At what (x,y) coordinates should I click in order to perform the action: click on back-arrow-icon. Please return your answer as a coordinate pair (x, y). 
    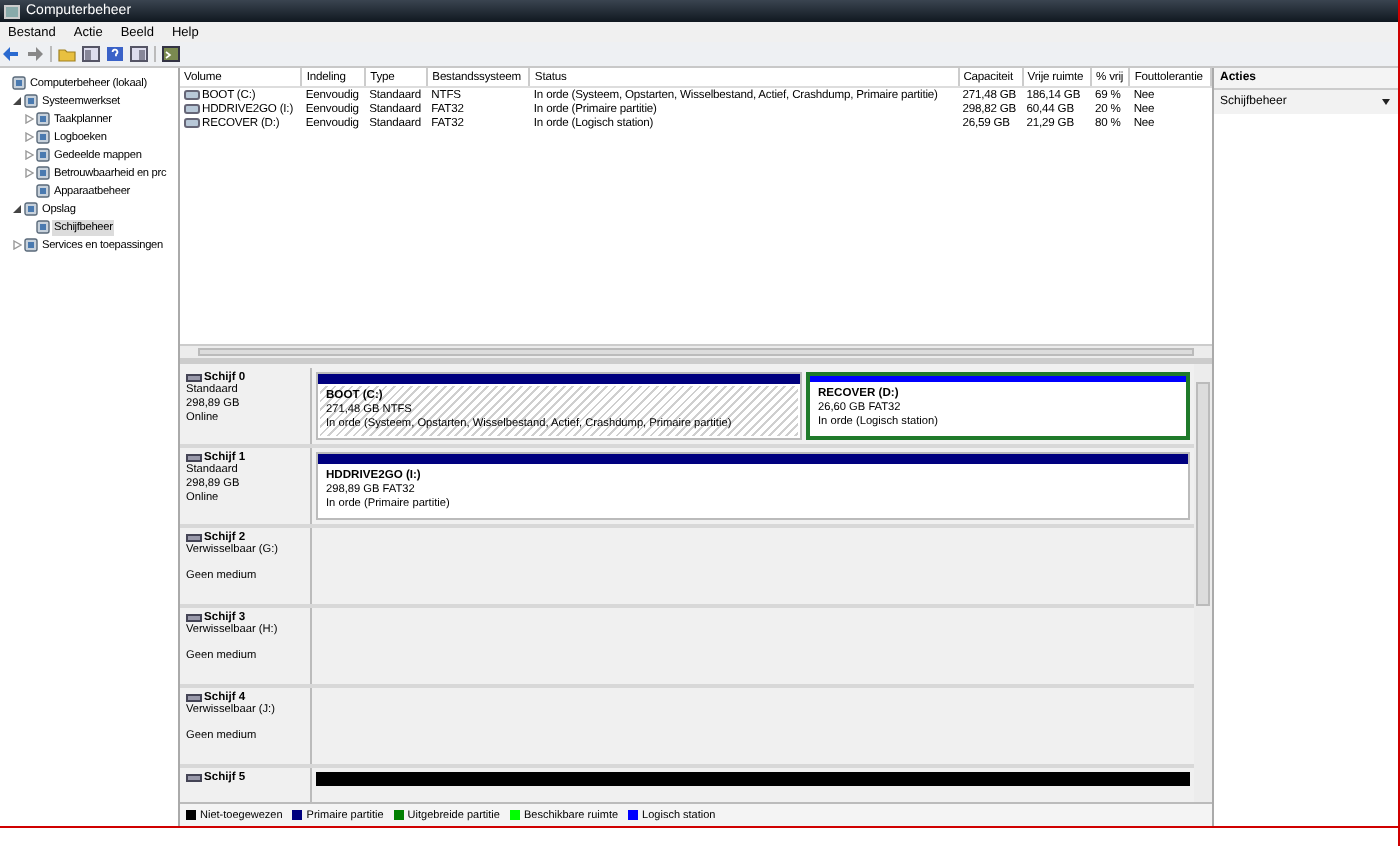
    Looking at the image, I should click on (11, 54).